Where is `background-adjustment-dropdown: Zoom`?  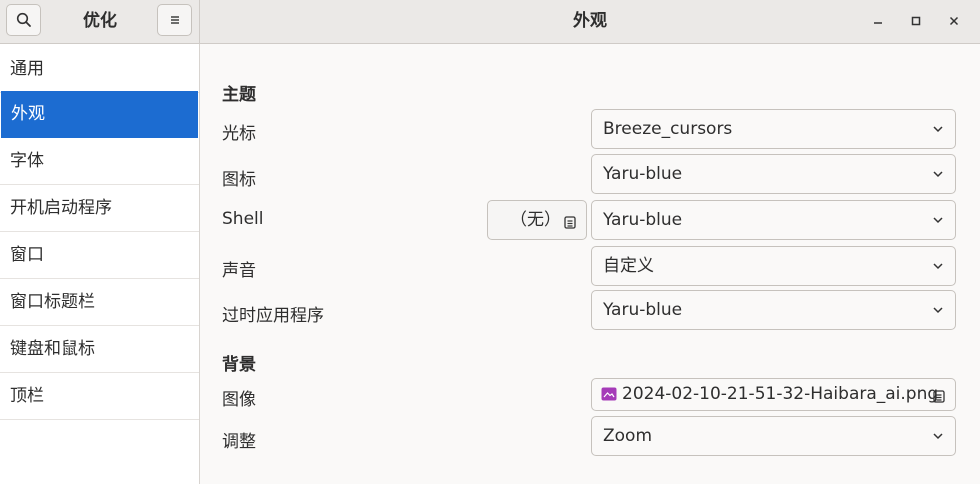
background-adjustment-dropdown: Zoom is located at coordinates (773, 436).